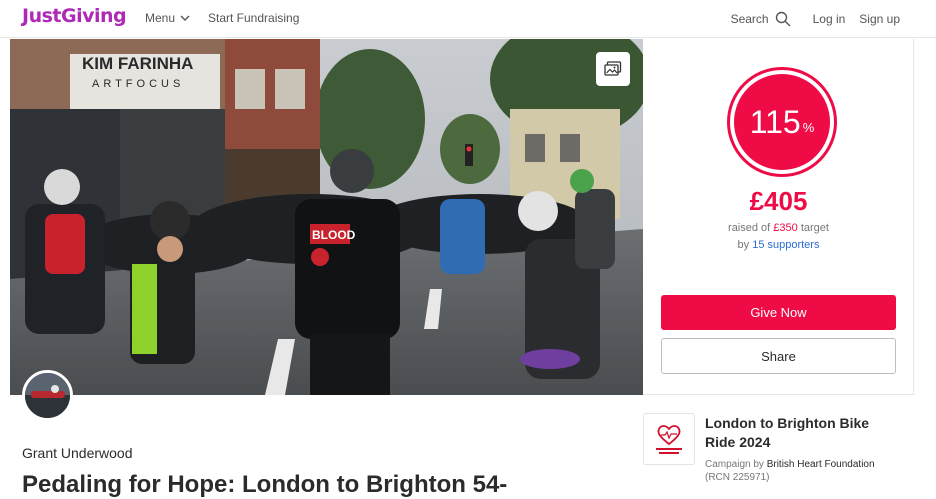 This screenshot has width=936, height=499. Describe the element at coordinates (751, 228) in the screenshot. I see `target-prefix: raised of` at that location.